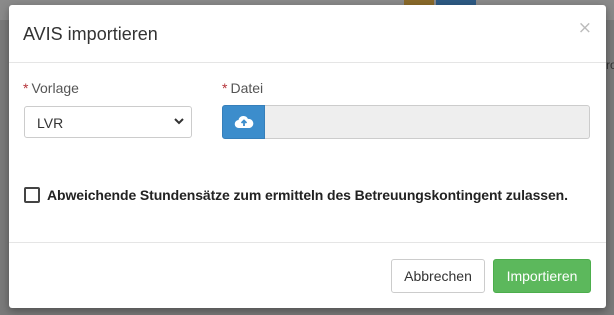 This screenshot has height=315, width=614. I want to click on file-label: * Datei, so click(242, 88).